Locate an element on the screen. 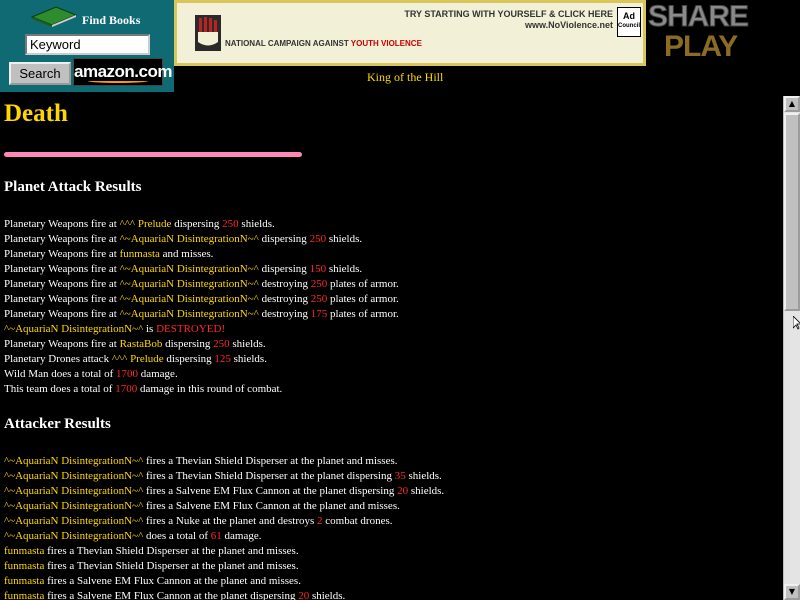 Image resolution: width=800 pixels, height=600 pixels. king-of-the-hill-link: King of the Hill is located at coordinates (405, 77).